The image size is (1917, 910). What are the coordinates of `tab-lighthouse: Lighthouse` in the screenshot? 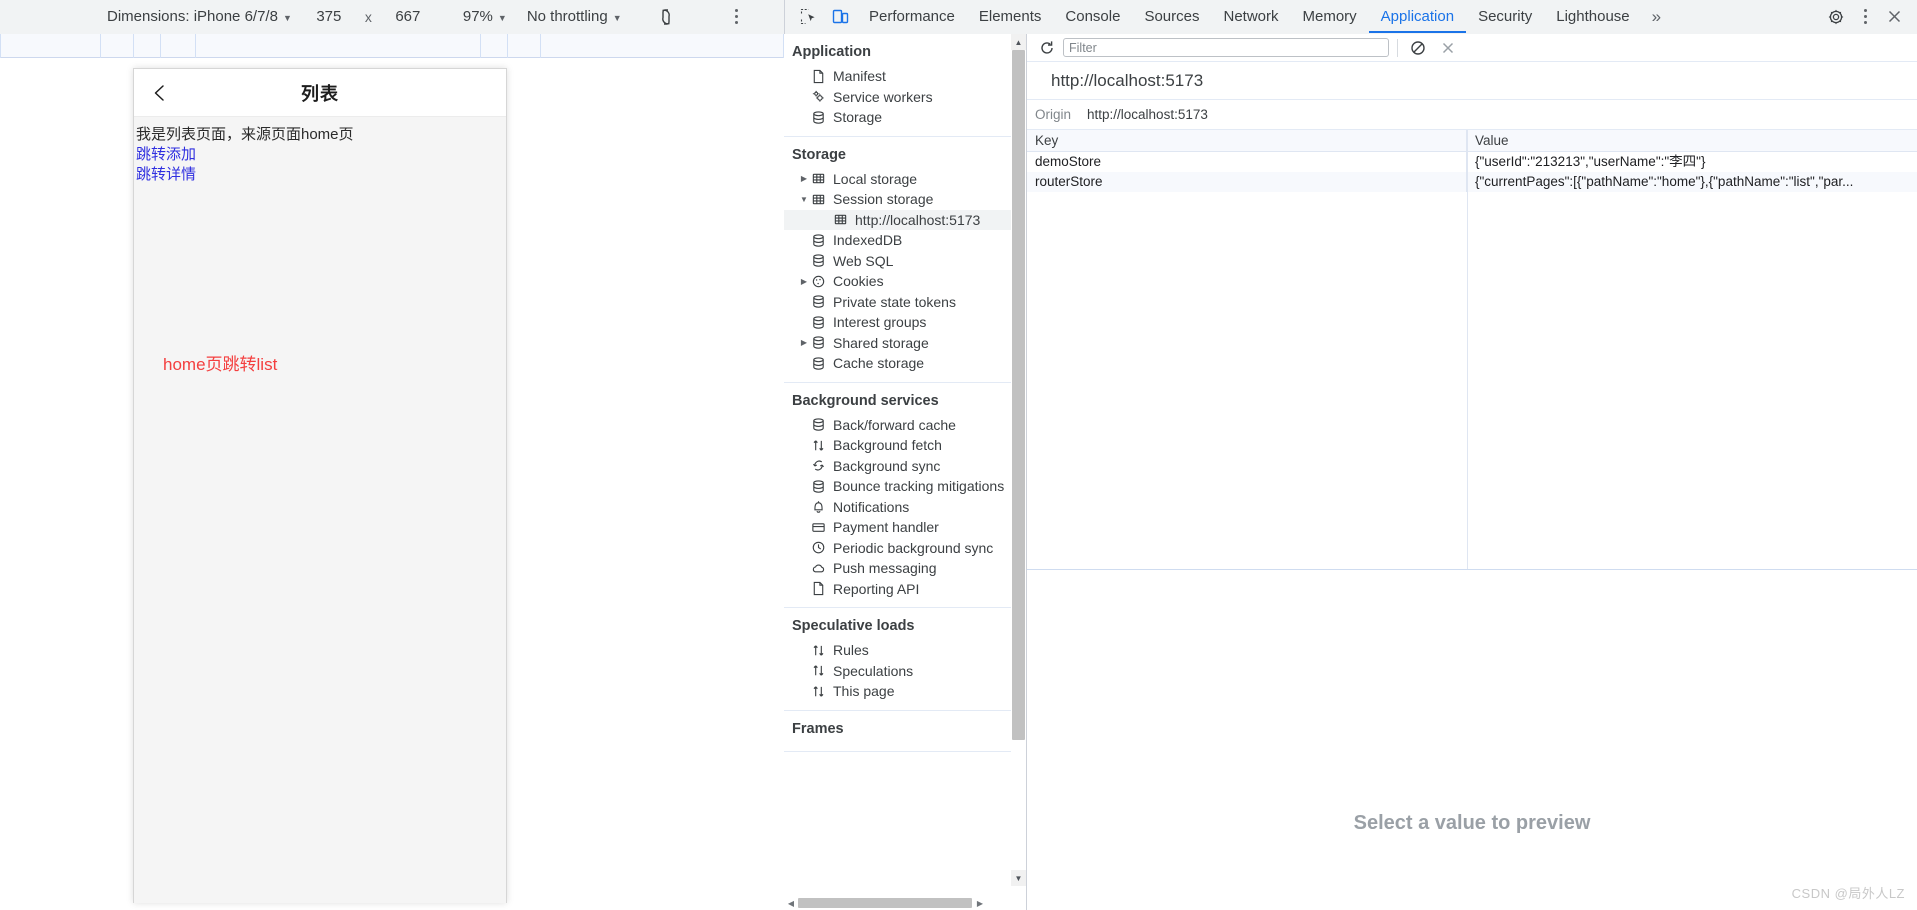 It's located at (1592, 16).